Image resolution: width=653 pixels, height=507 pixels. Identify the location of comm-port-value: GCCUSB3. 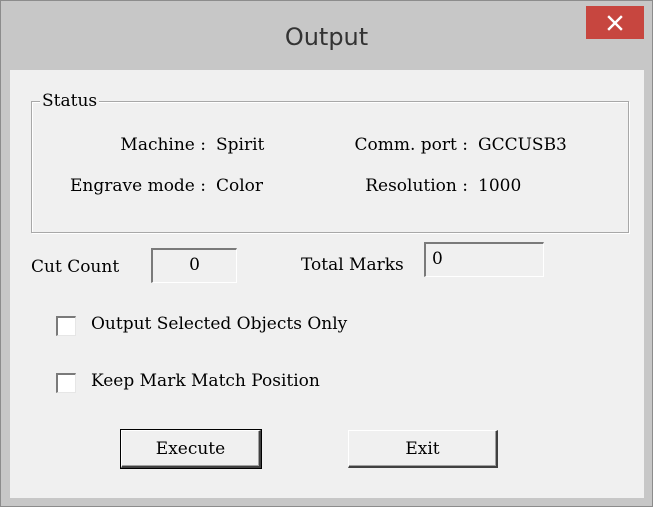
(522, 145).